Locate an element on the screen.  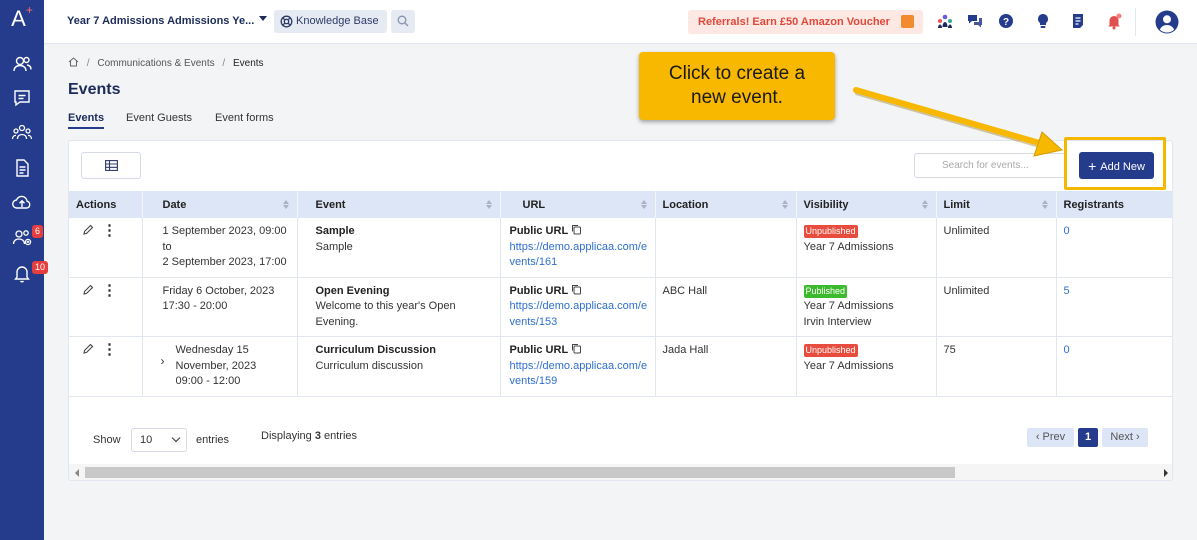
event-public-url: https://demo.applicaa.com/events/153 is located at coordinates (579, 314).